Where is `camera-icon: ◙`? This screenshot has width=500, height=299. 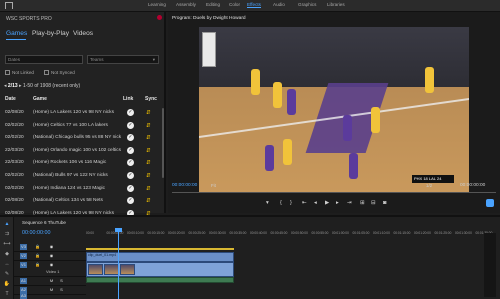 camera-icon: ◙ is located at coordinates (384, 203).